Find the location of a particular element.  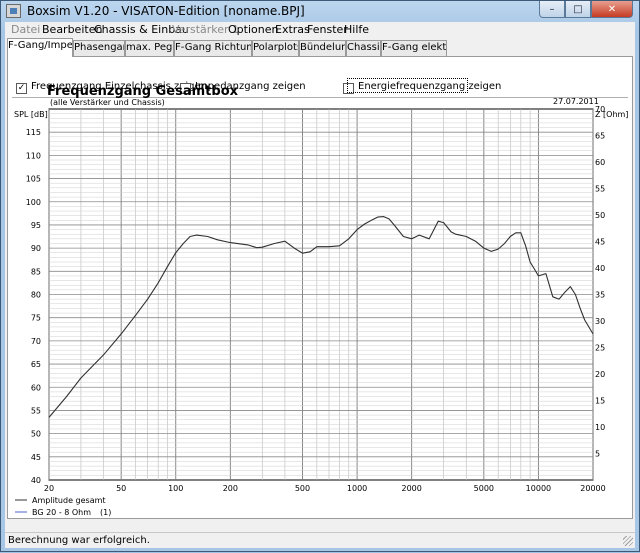

y-tick-label: 115 is located at coordinates (33, 132).